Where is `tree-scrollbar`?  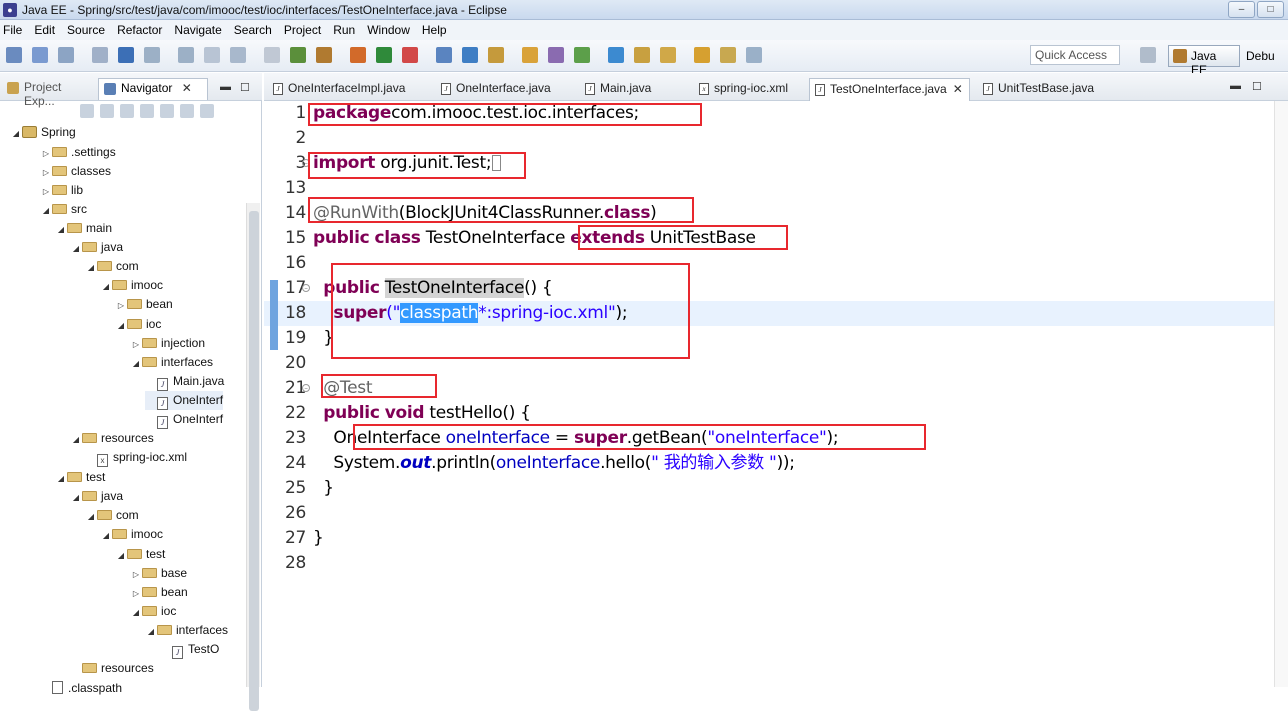
tree-scrollbar is located at coordinates (253, 457).